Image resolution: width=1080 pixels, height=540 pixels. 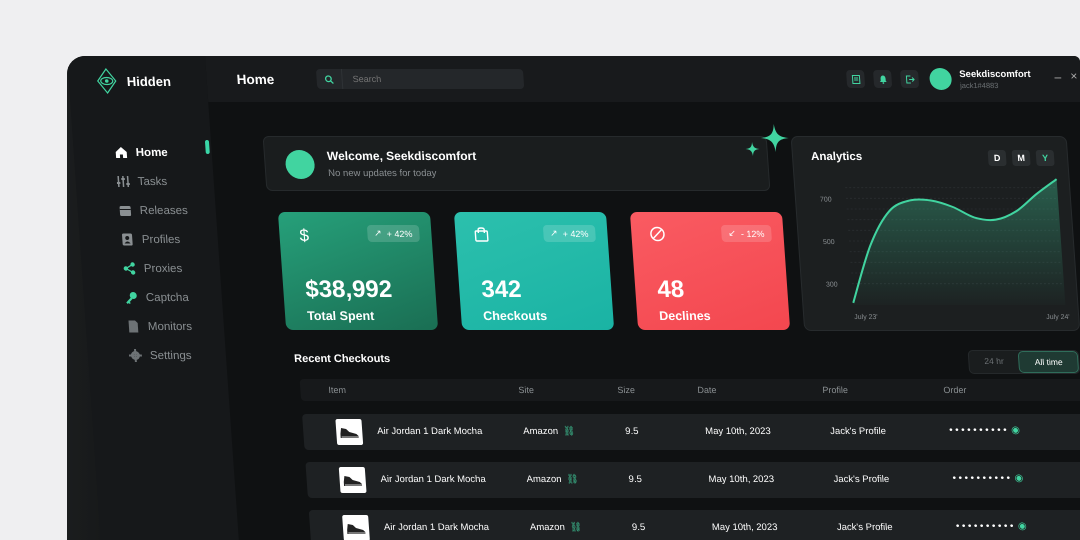 I want to click on filter-24hr-button: 24 hr, so click(x=994, y=362).